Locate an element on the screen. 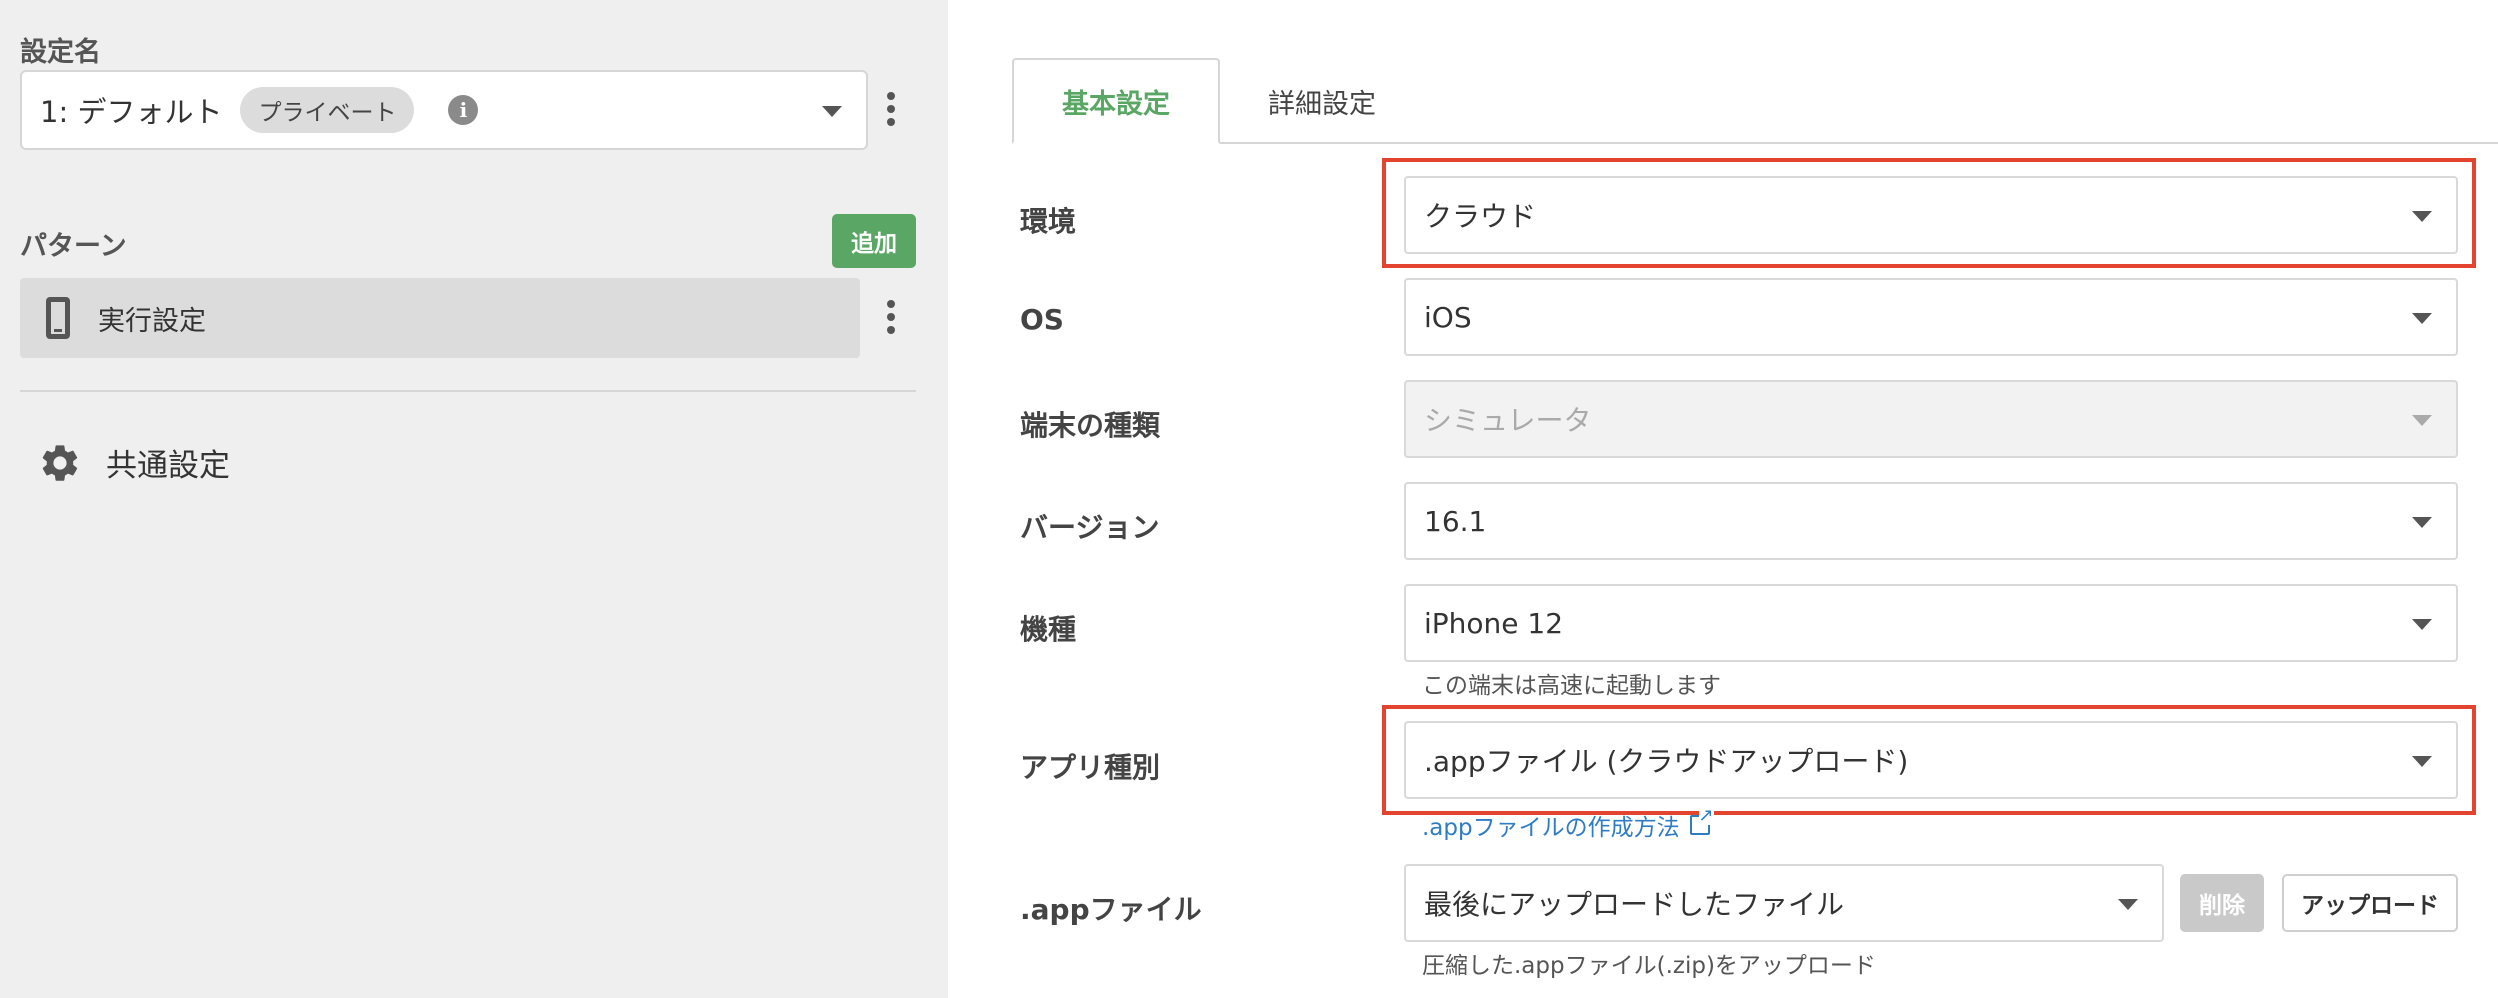 The height and width of the screenshot is (998, 2498). model-select: iPhone 12 is located at coordinates (1931, 623).